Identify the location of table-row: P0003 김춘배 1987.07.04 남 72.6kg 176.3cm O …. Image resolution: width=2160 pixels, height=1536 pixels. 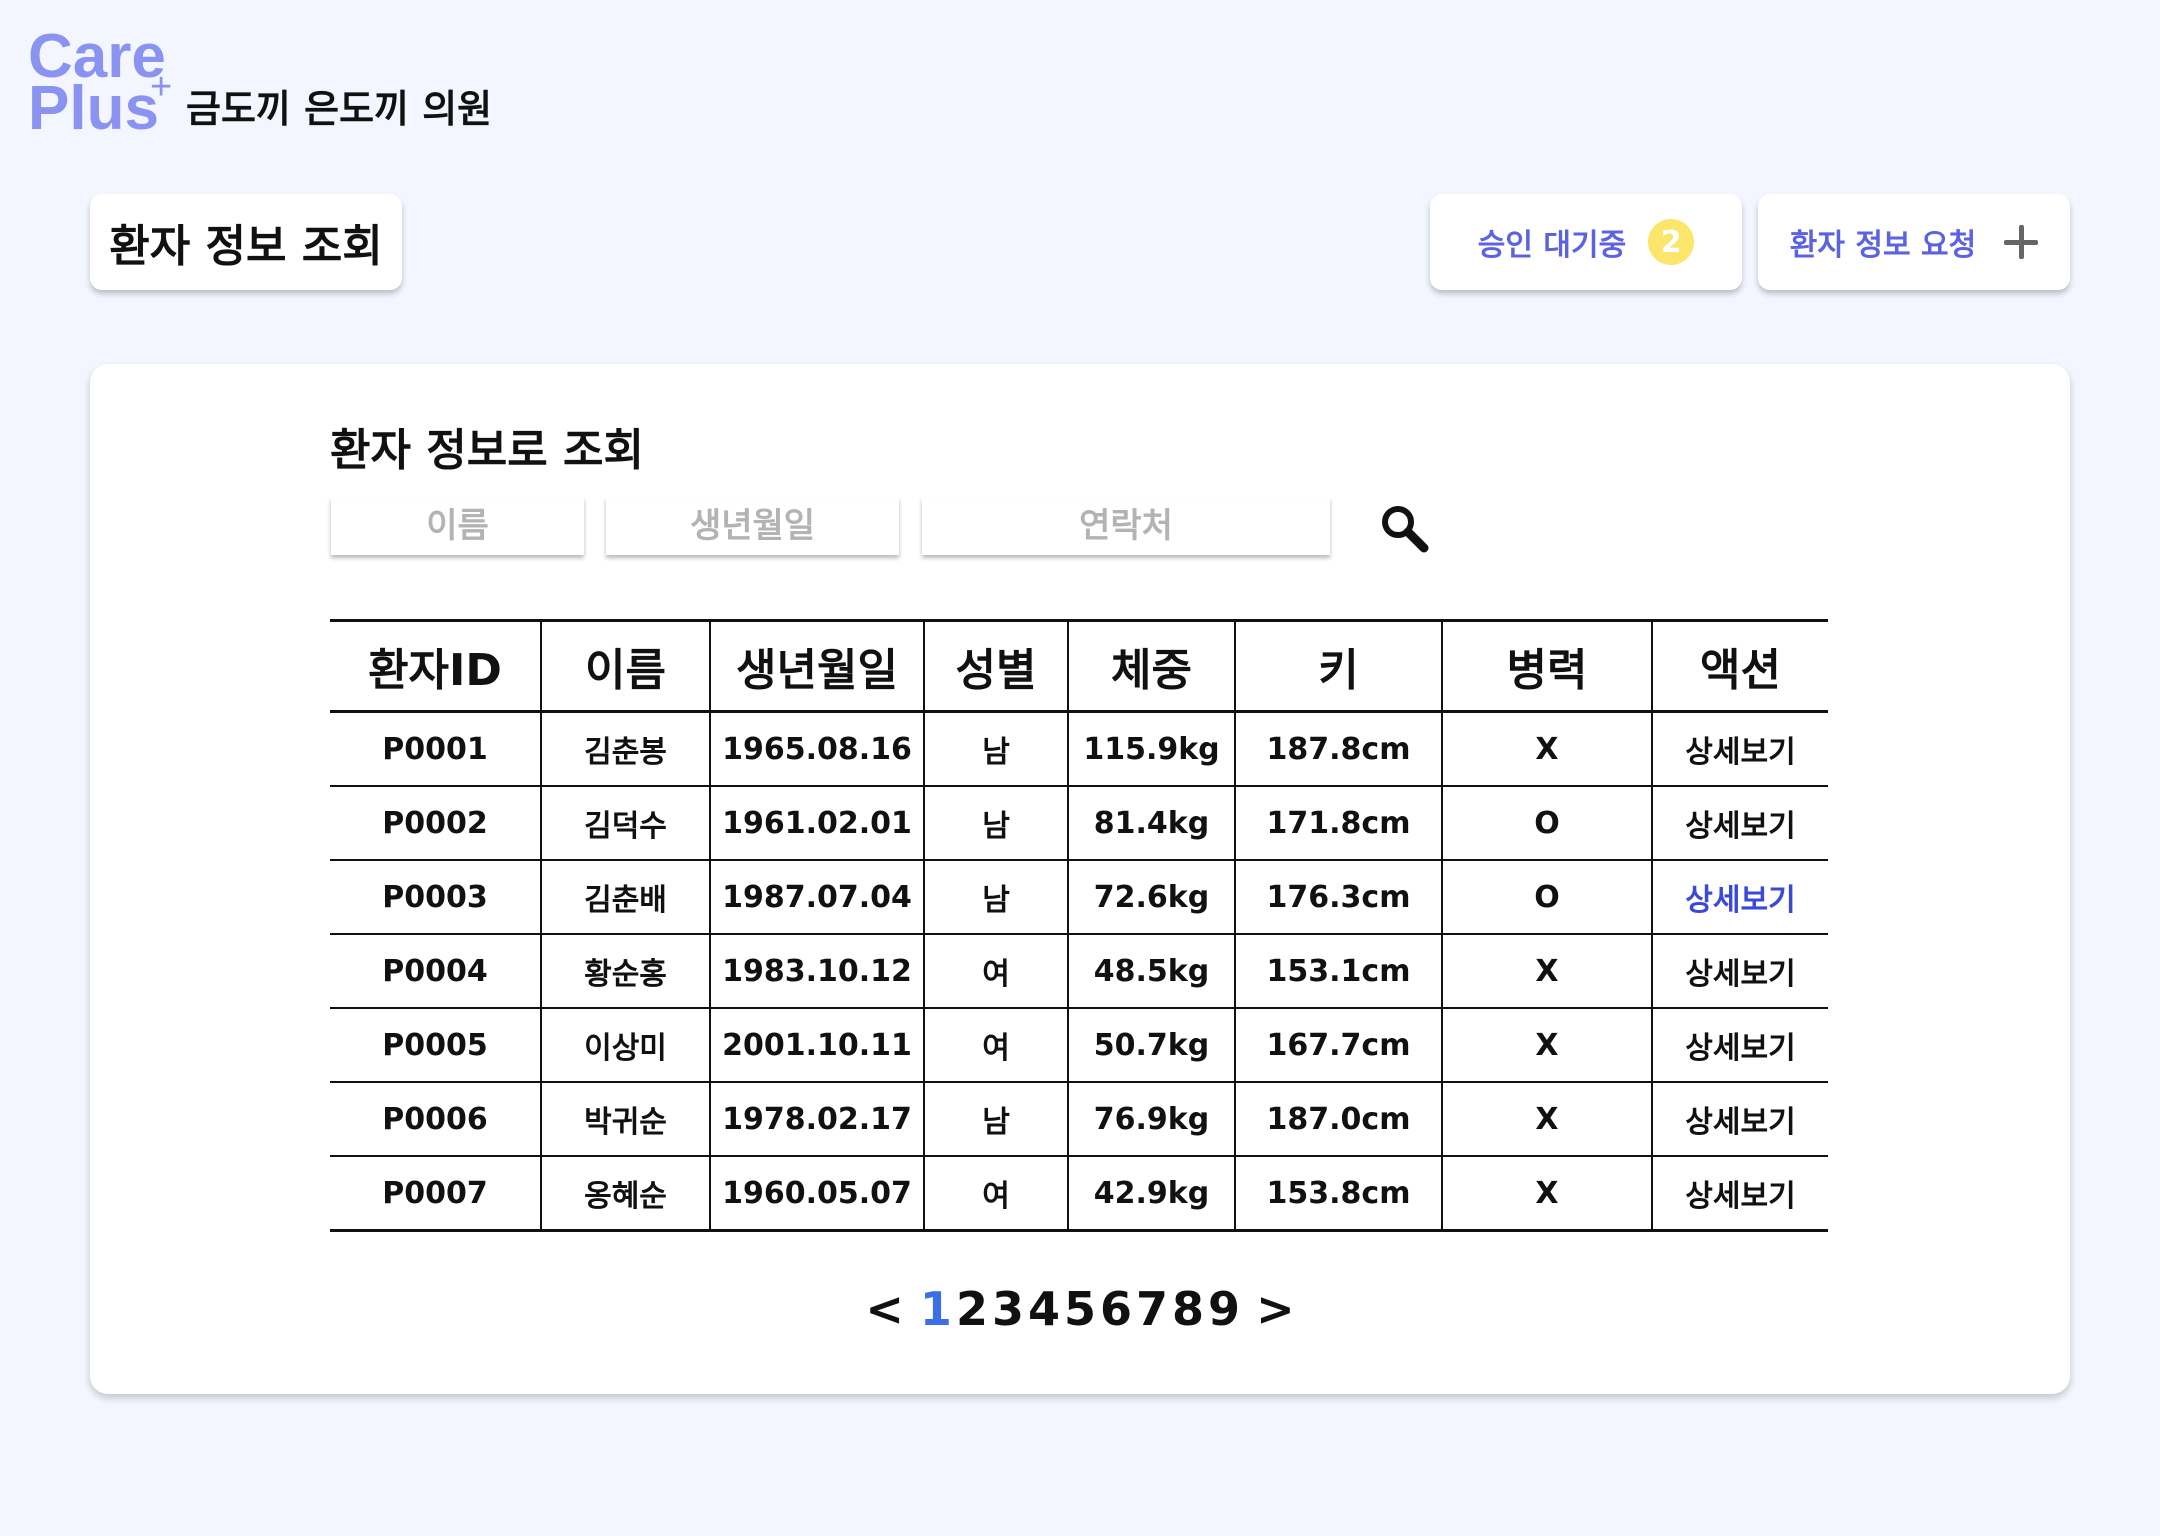
(1079, 897).